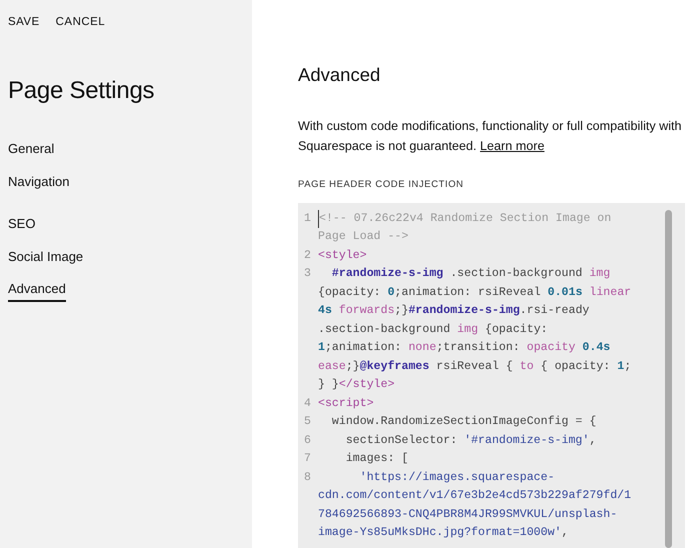 The width and height of the screenshot is (700, 548). I want to click on code-line: cdn.com/content/v1/67e3b2e4cd573b229af279fd/1, so click(475, 496).